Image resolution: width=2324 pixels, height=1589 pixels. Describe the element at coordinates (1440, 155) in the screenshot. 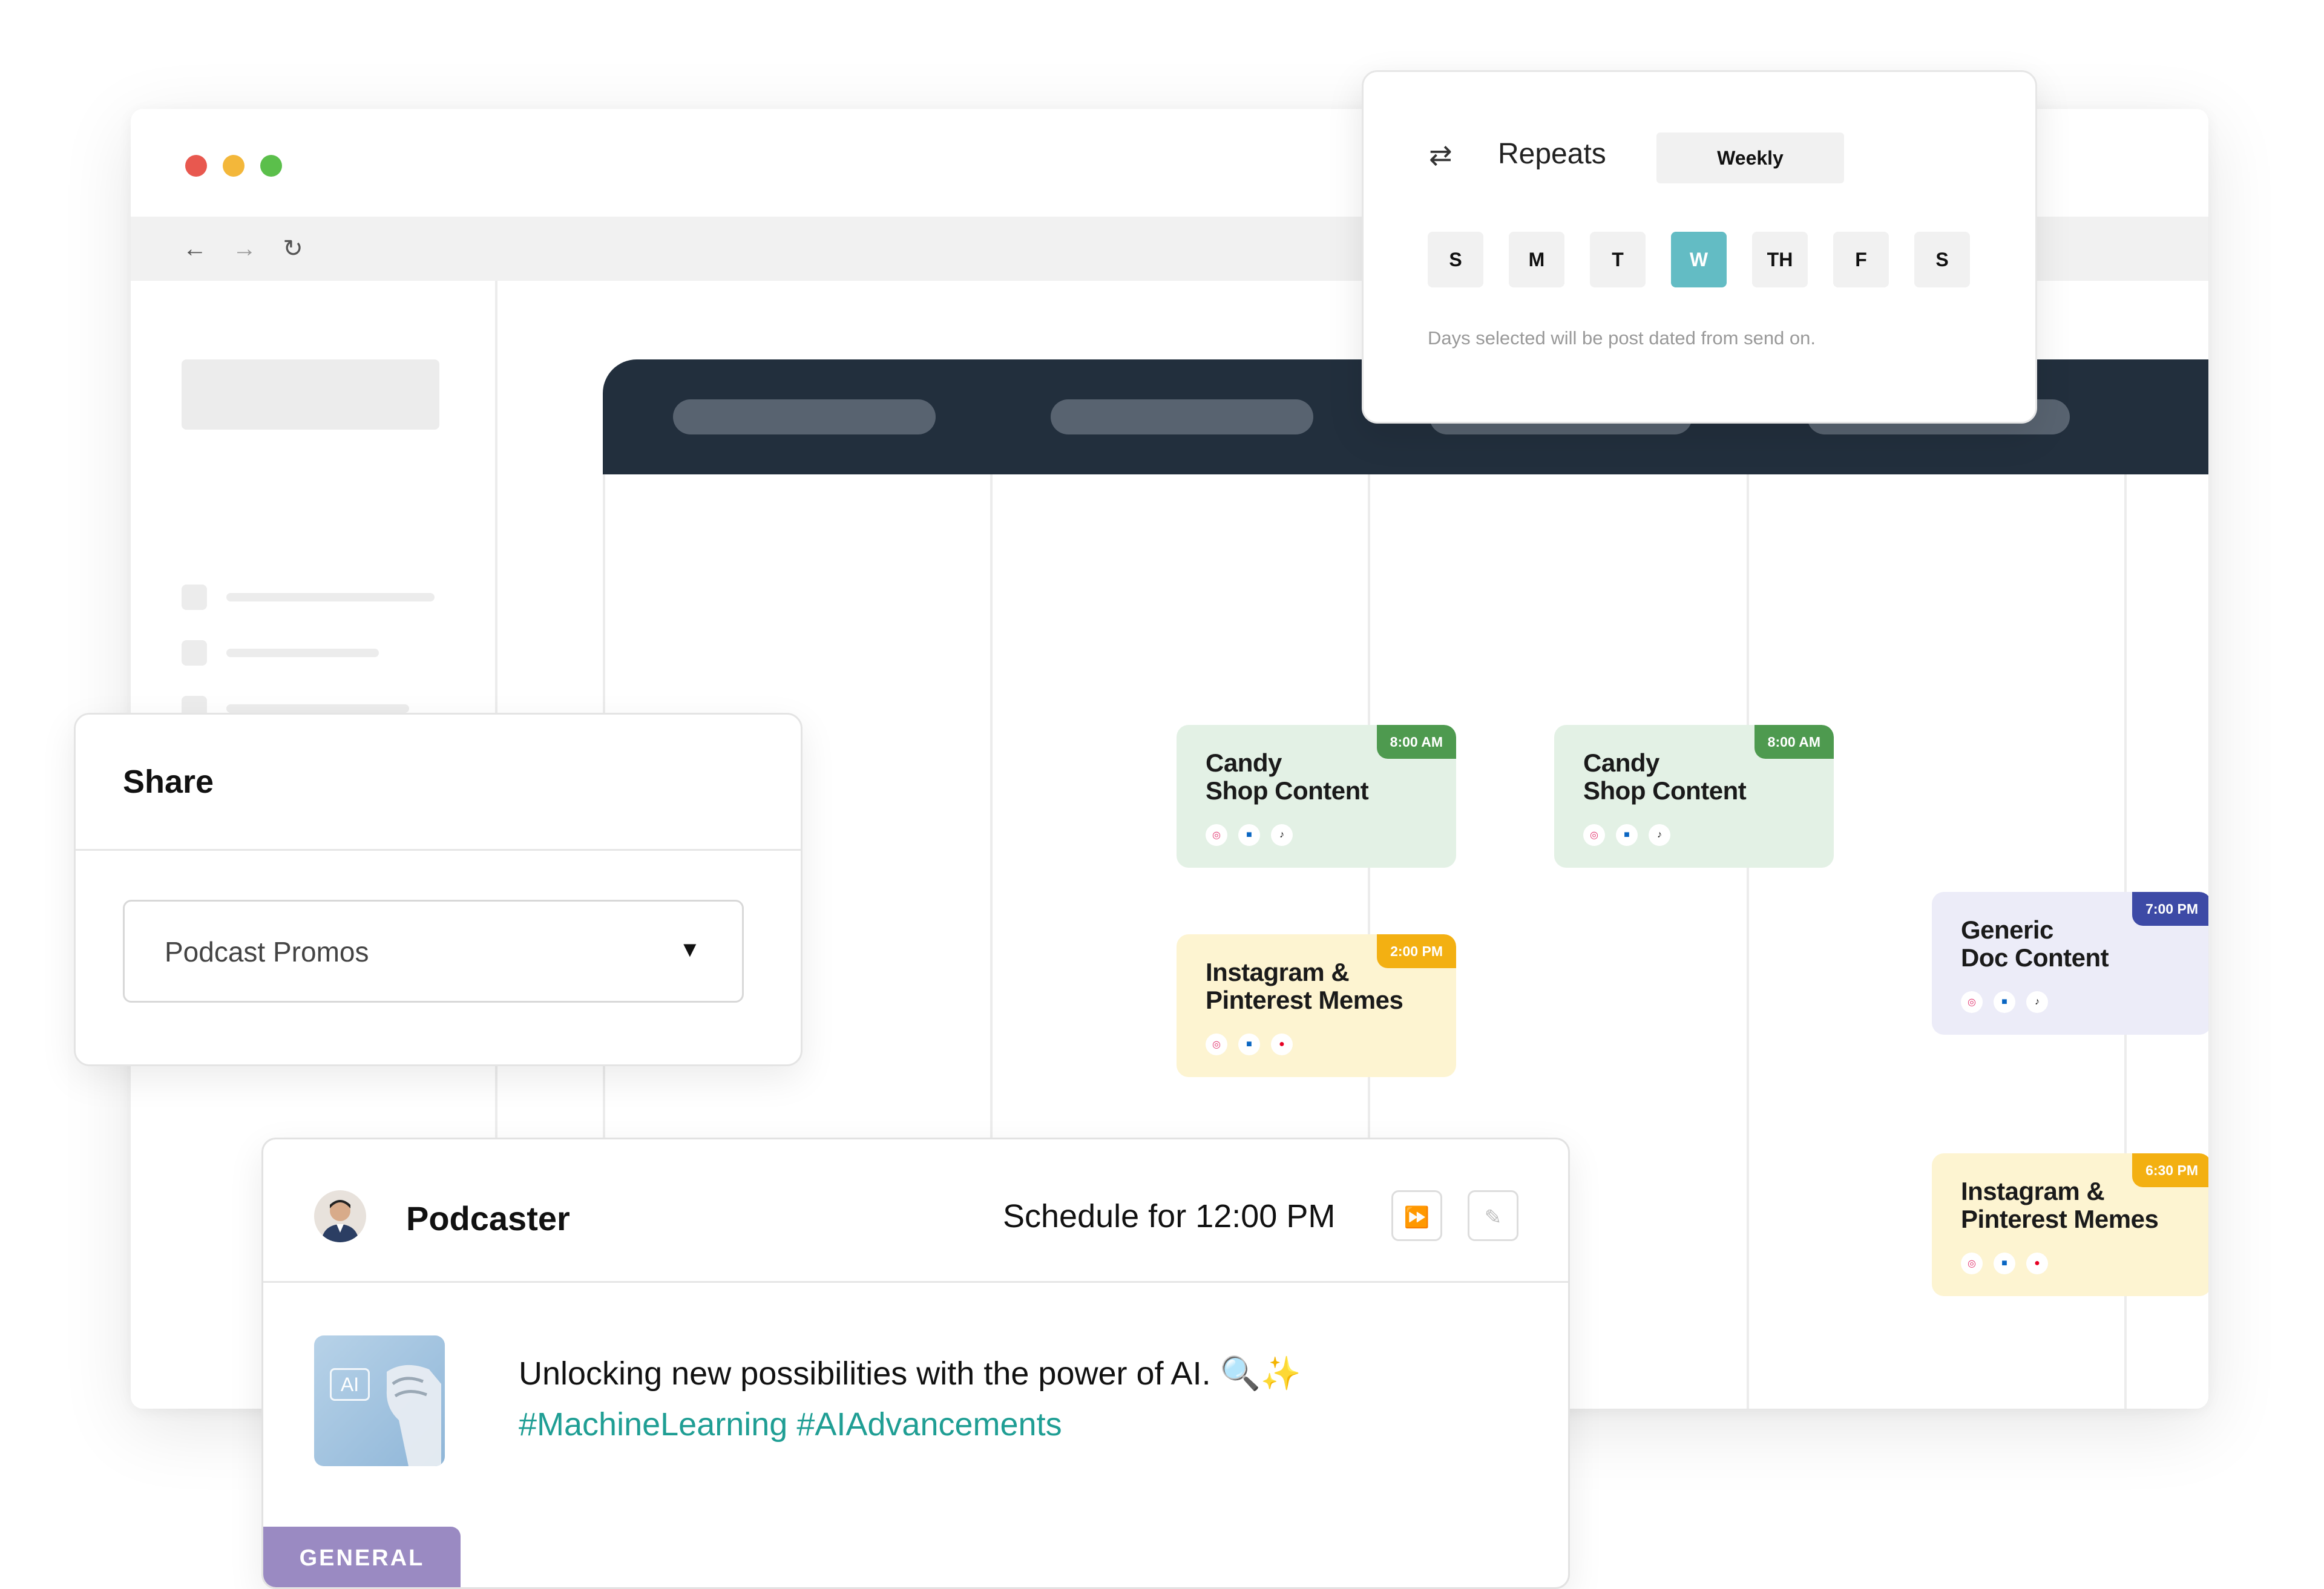

I see `repeat-icon: ⇄` at that location.